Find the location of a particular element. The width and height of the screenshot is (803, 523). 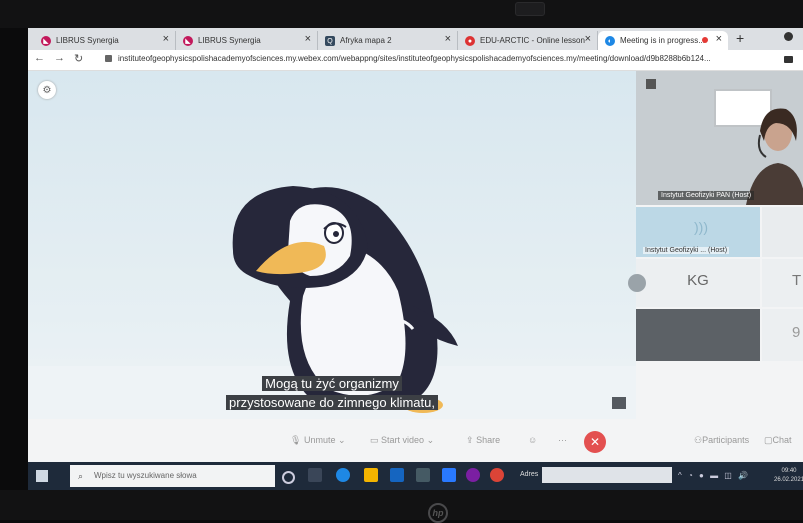

participant-initials: T is located at coordinates (797, 280).